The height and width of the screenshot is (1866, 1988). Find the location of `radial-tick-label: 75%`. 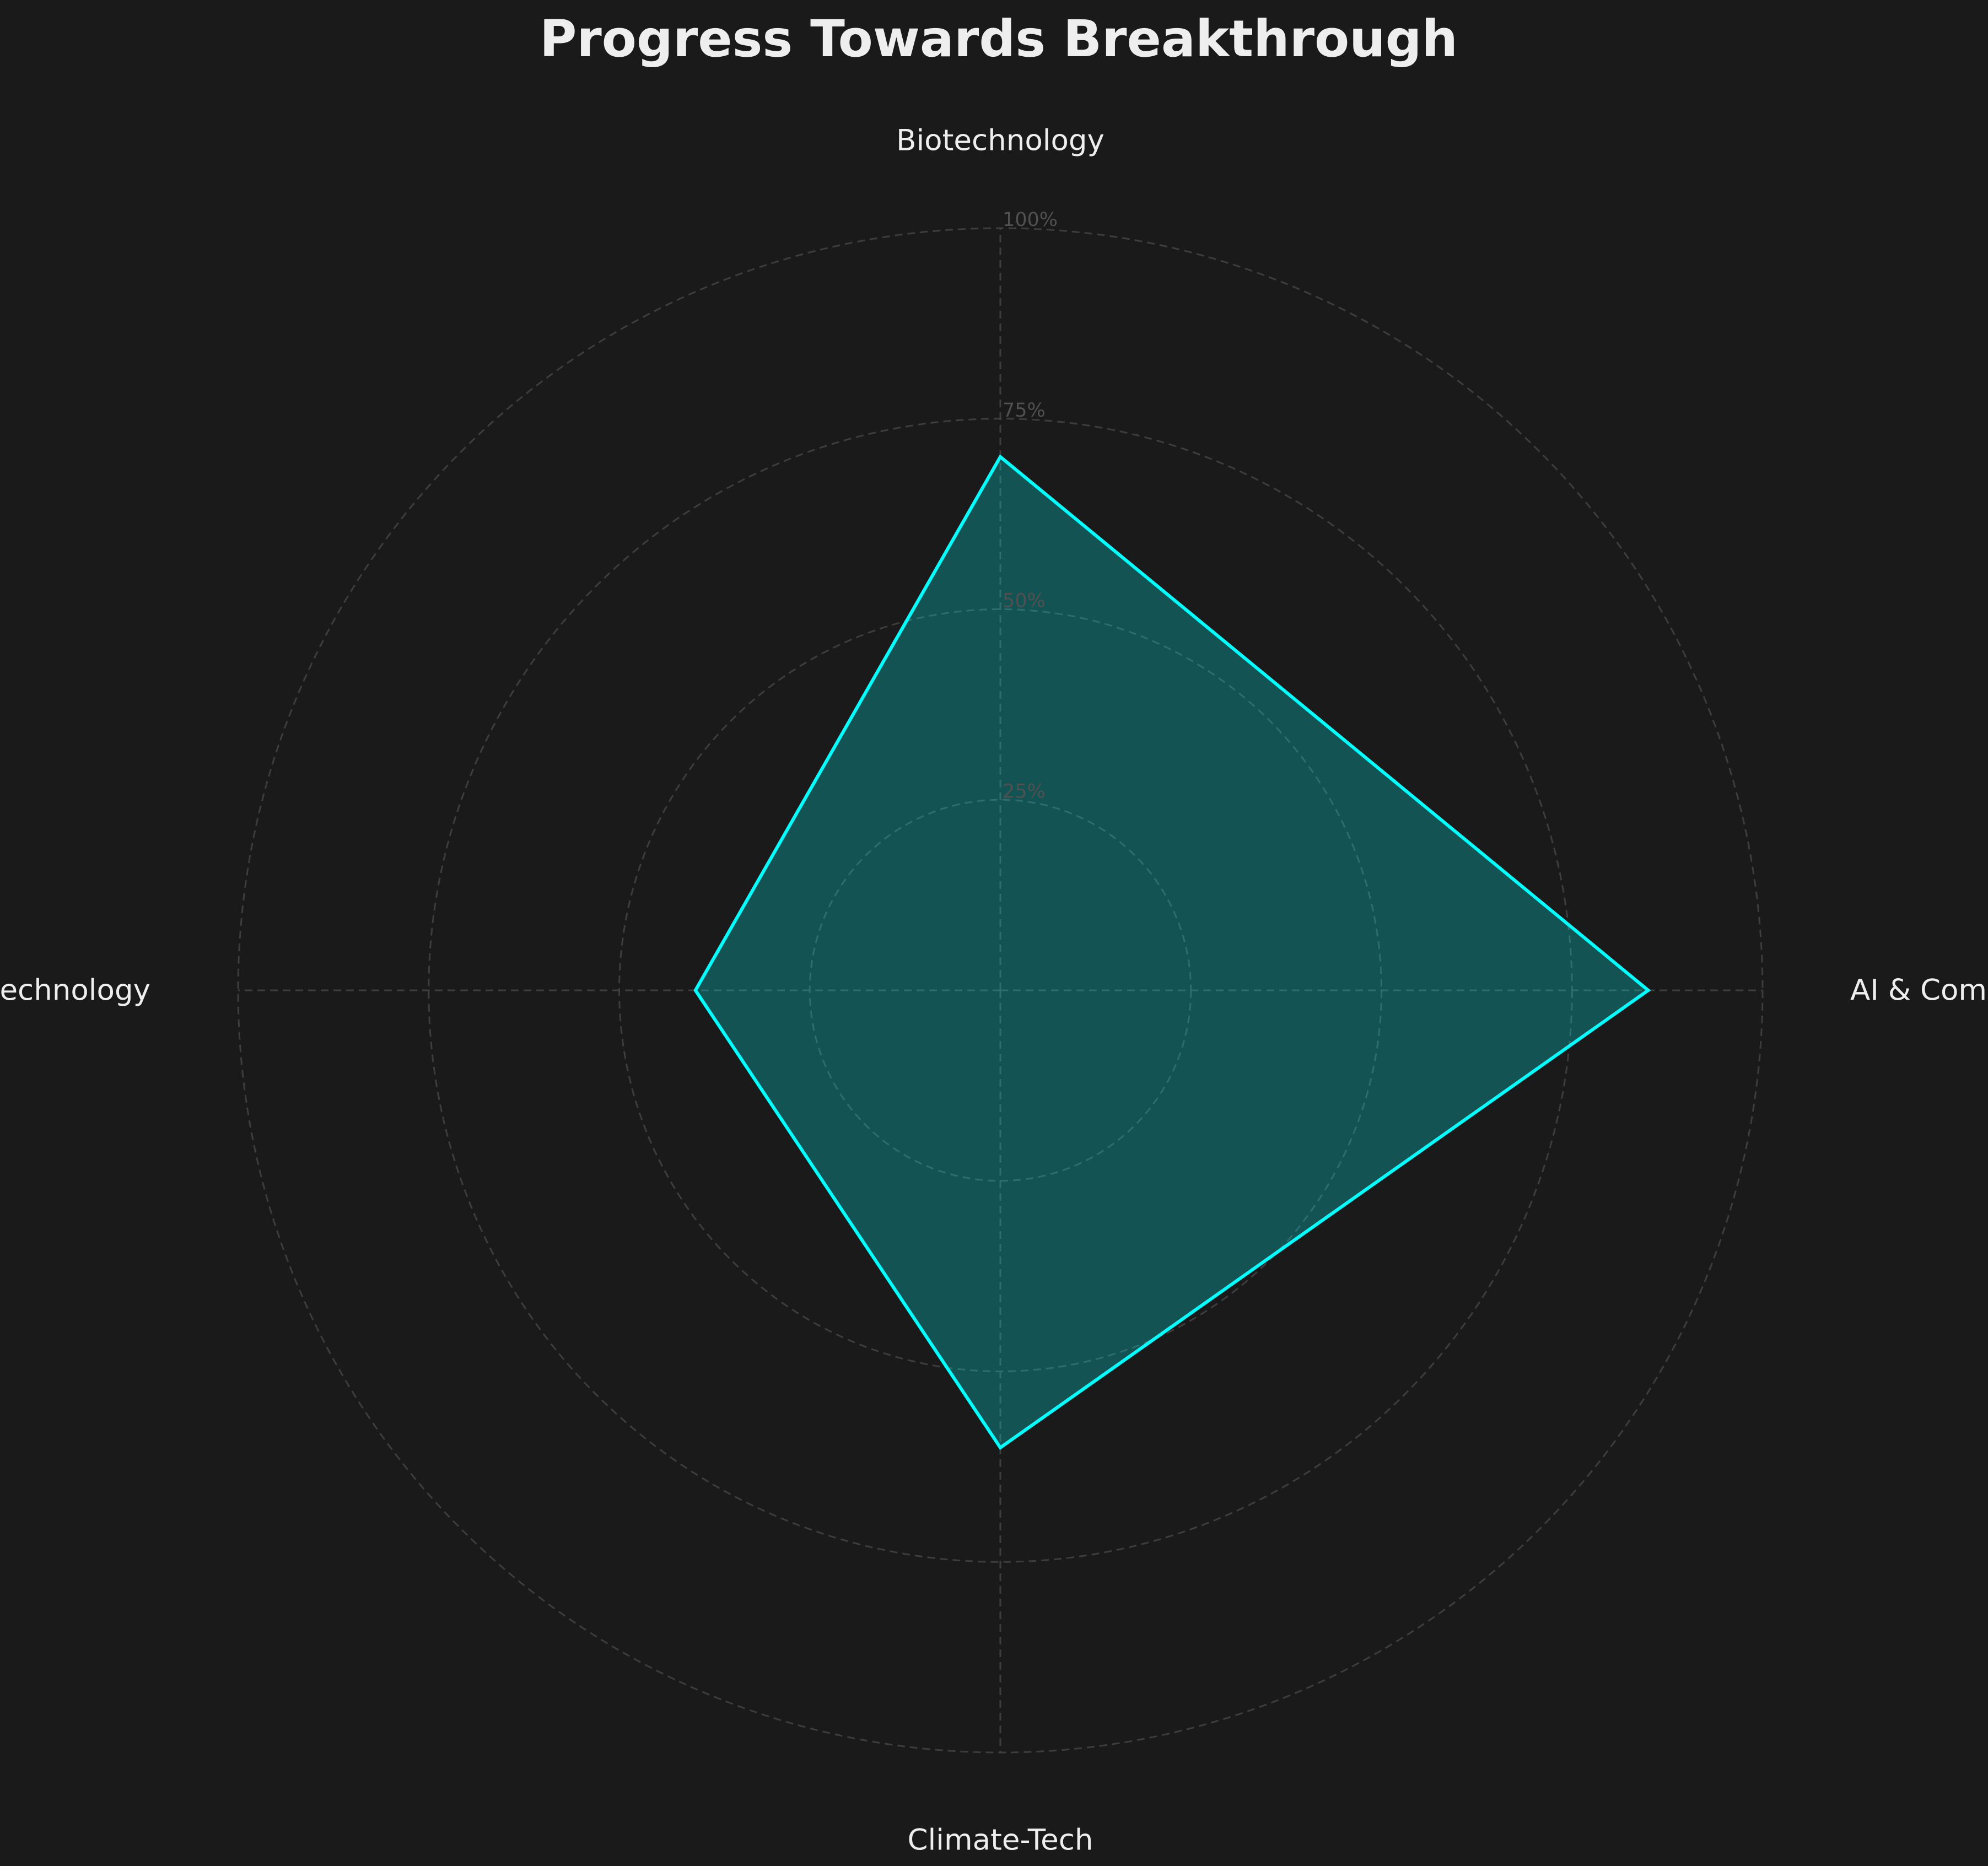

radial-tick-label: 75% is located at coordinates (1024, 411).